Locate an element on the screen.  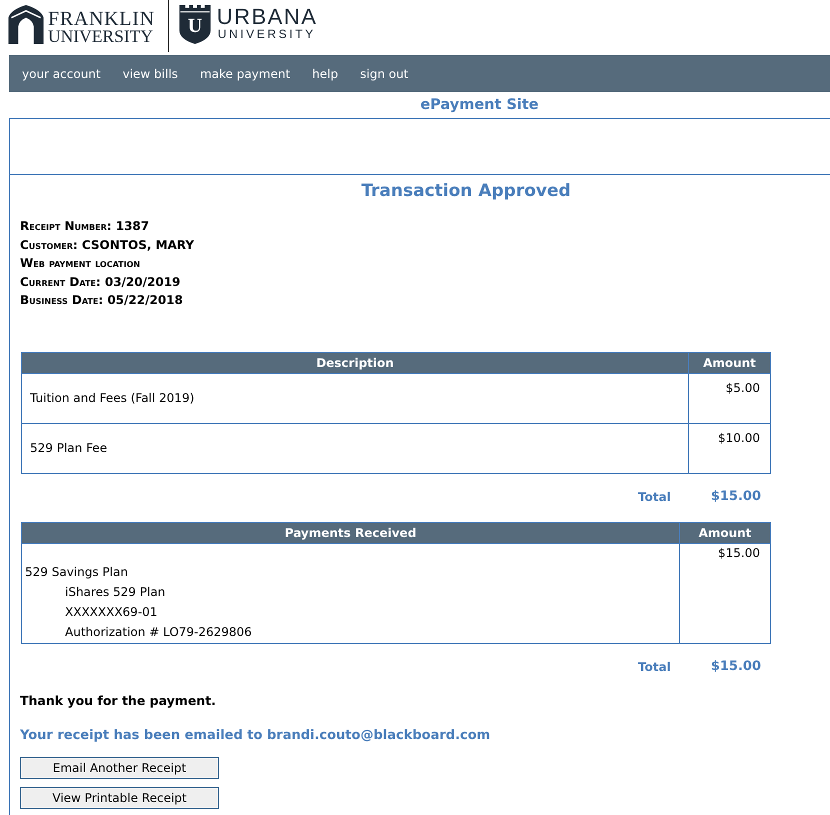
receipt-button: View Printable Receipt is located at coordinates (119, 797).